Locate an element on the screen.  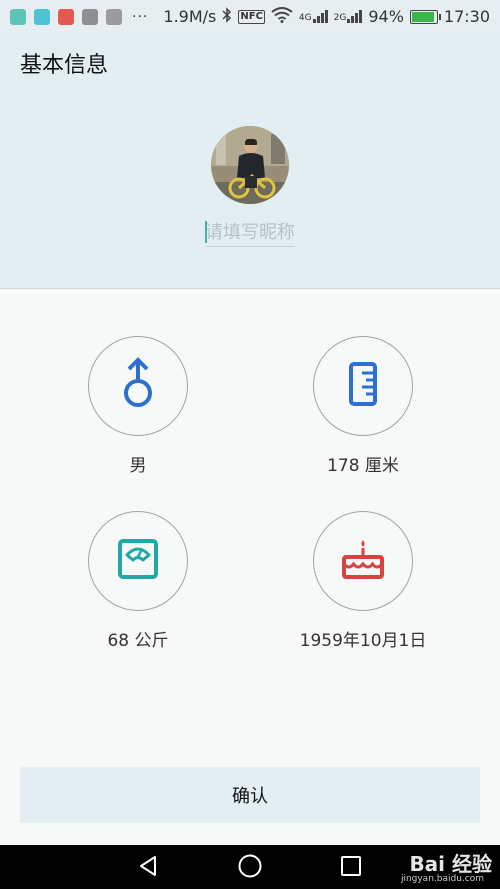
weight-button is located at coordinates (138, 561).